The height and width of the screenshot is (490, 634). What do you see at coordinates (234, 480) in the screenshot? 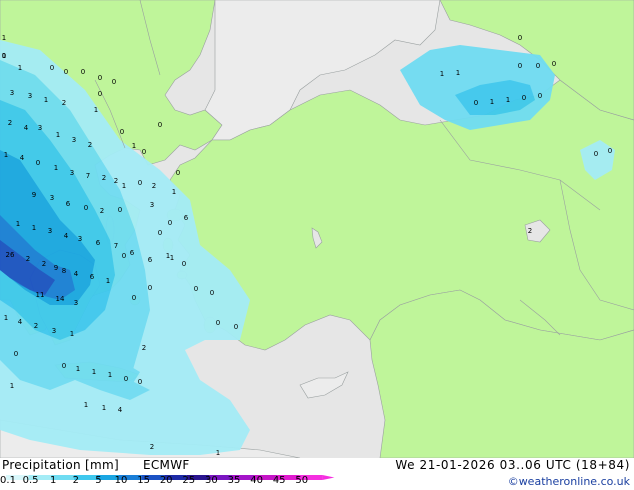
I see `scale-tick: 35` at bounding box center [234, 480].